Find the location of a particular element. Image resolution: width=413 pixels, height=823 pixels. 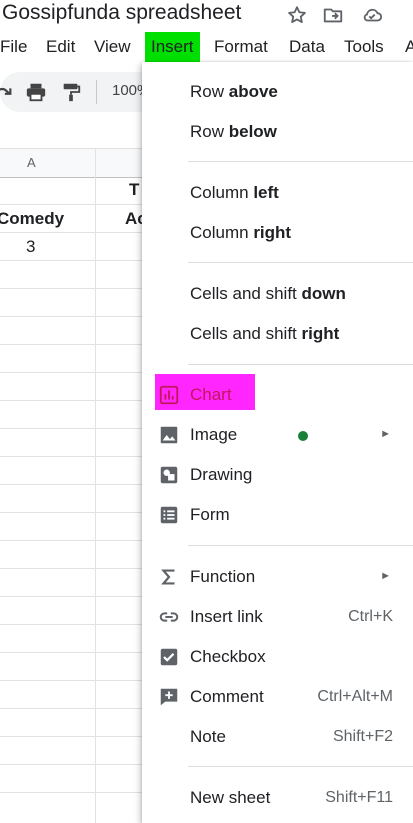

drawing-icon is located at coordinates (169, 475).